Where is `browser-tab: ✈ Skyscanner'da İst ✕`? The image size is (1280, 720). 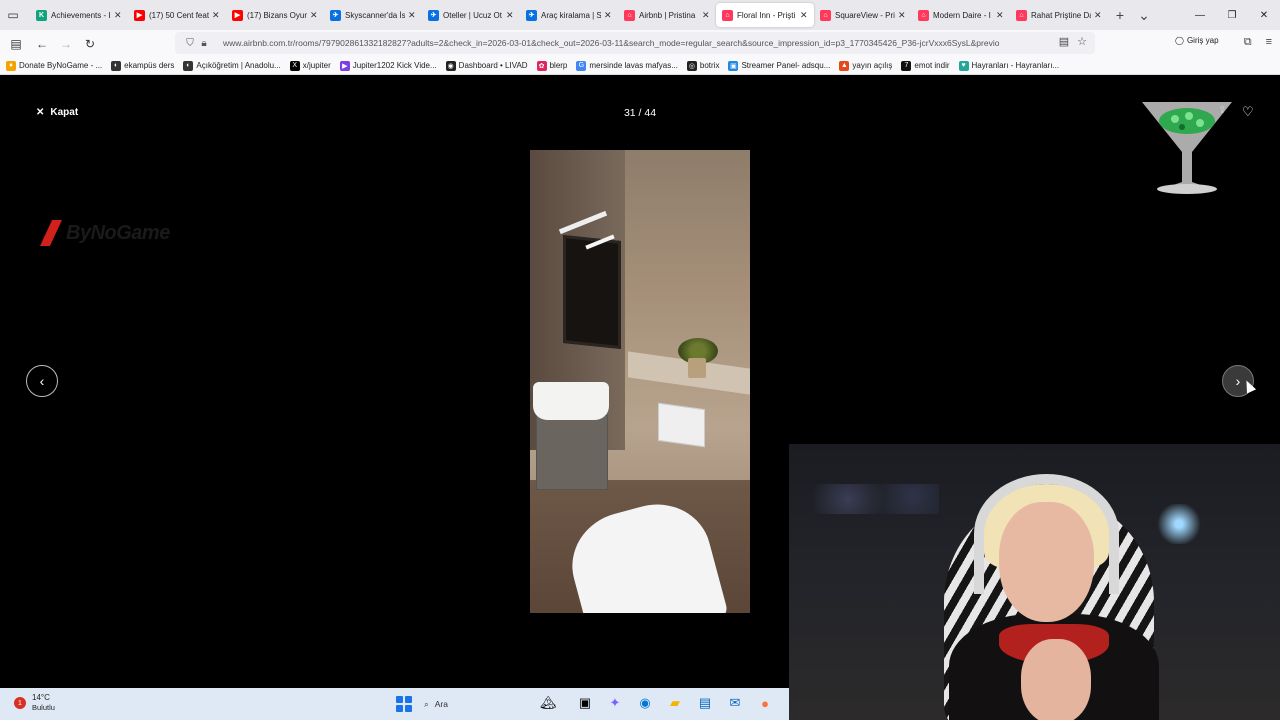 browser-tab: ✈ Skyscanner'da İst ✕ is located at coordinates (373, 15).